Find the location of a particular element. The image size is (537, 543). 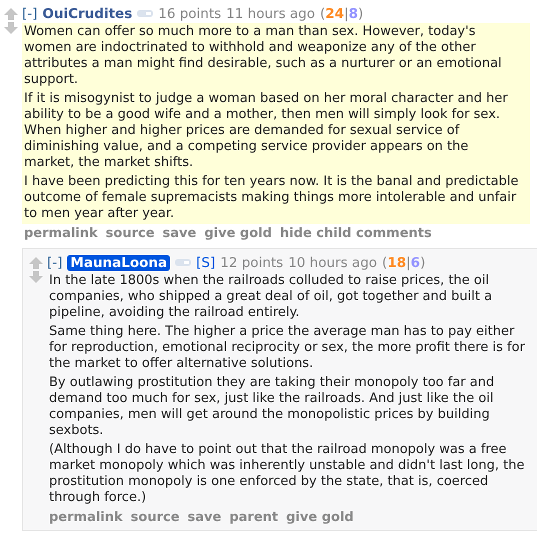

comment-paragraph: In the late 1800s when the railroads colluded to raise prices, the oil companies, who shipped a great deal of oil, got together and built a pipeline, avoiding the railroad entirely. is located at coordinates (271, 297).